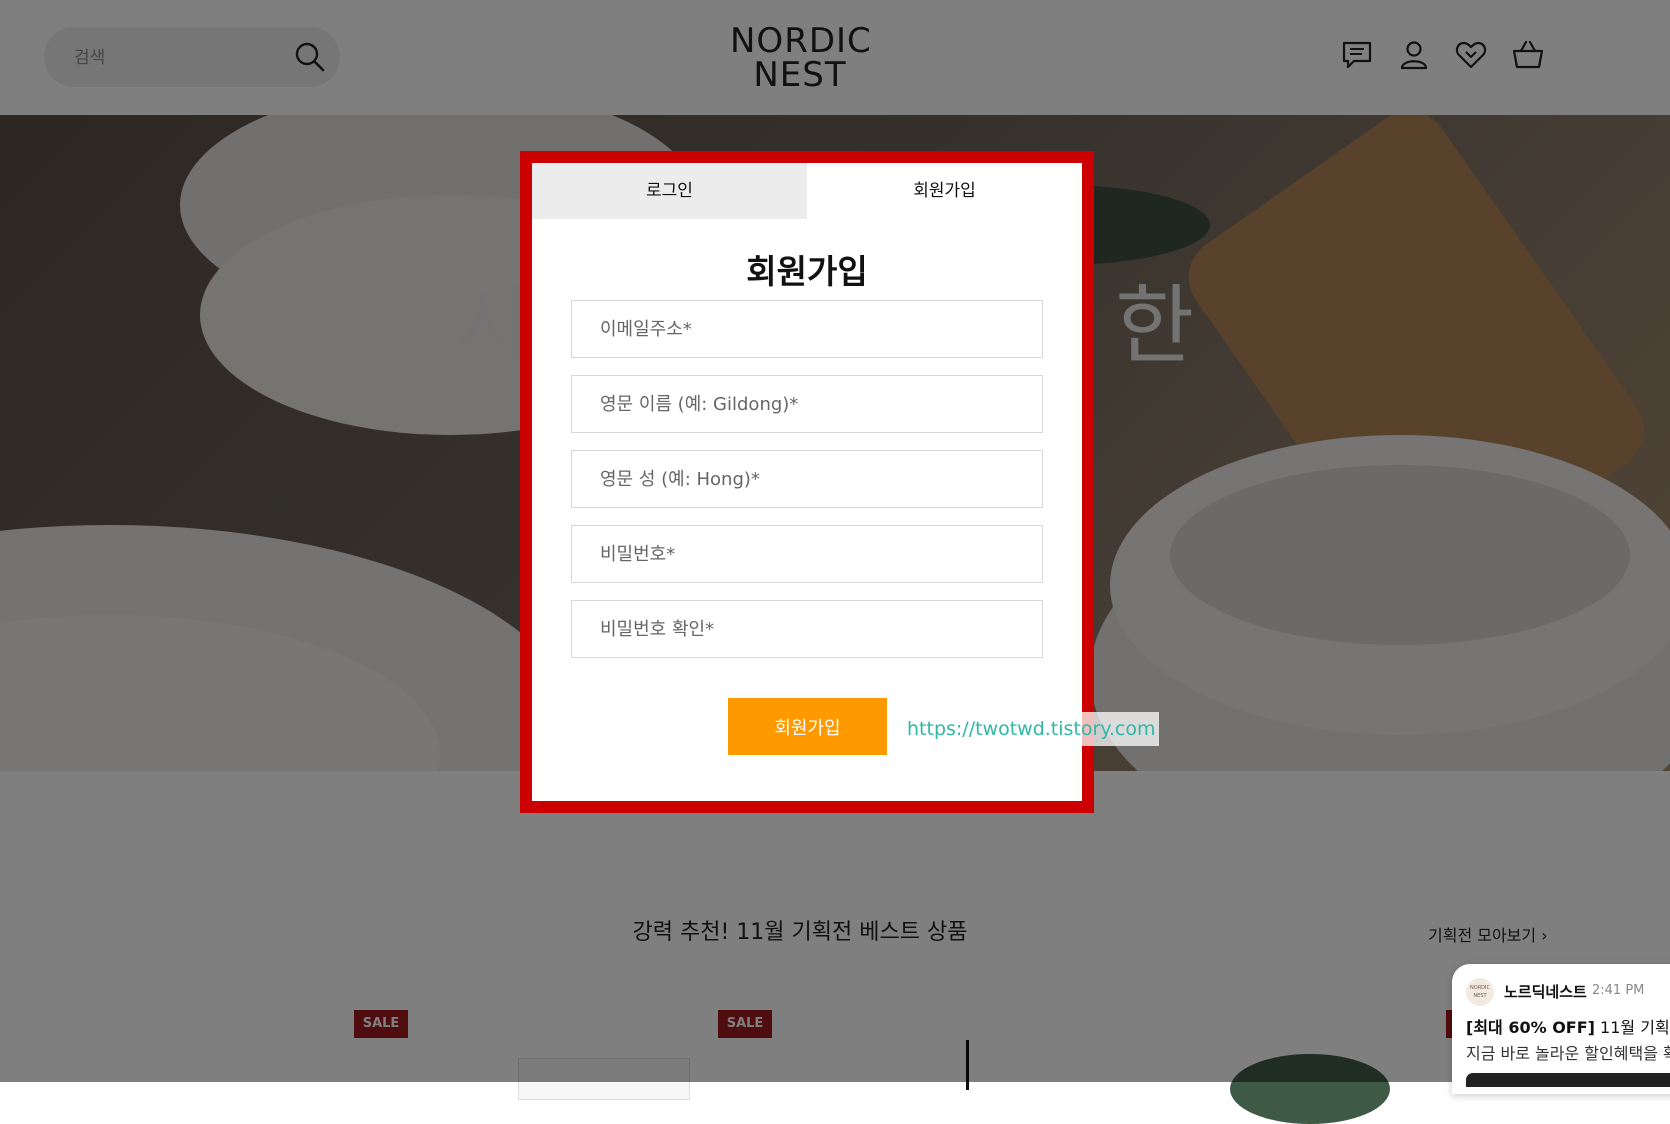 This screenshot has height=1124, width=1670. I want to click on auth-tabs: 로그인 회원가입, so click(807, 191).